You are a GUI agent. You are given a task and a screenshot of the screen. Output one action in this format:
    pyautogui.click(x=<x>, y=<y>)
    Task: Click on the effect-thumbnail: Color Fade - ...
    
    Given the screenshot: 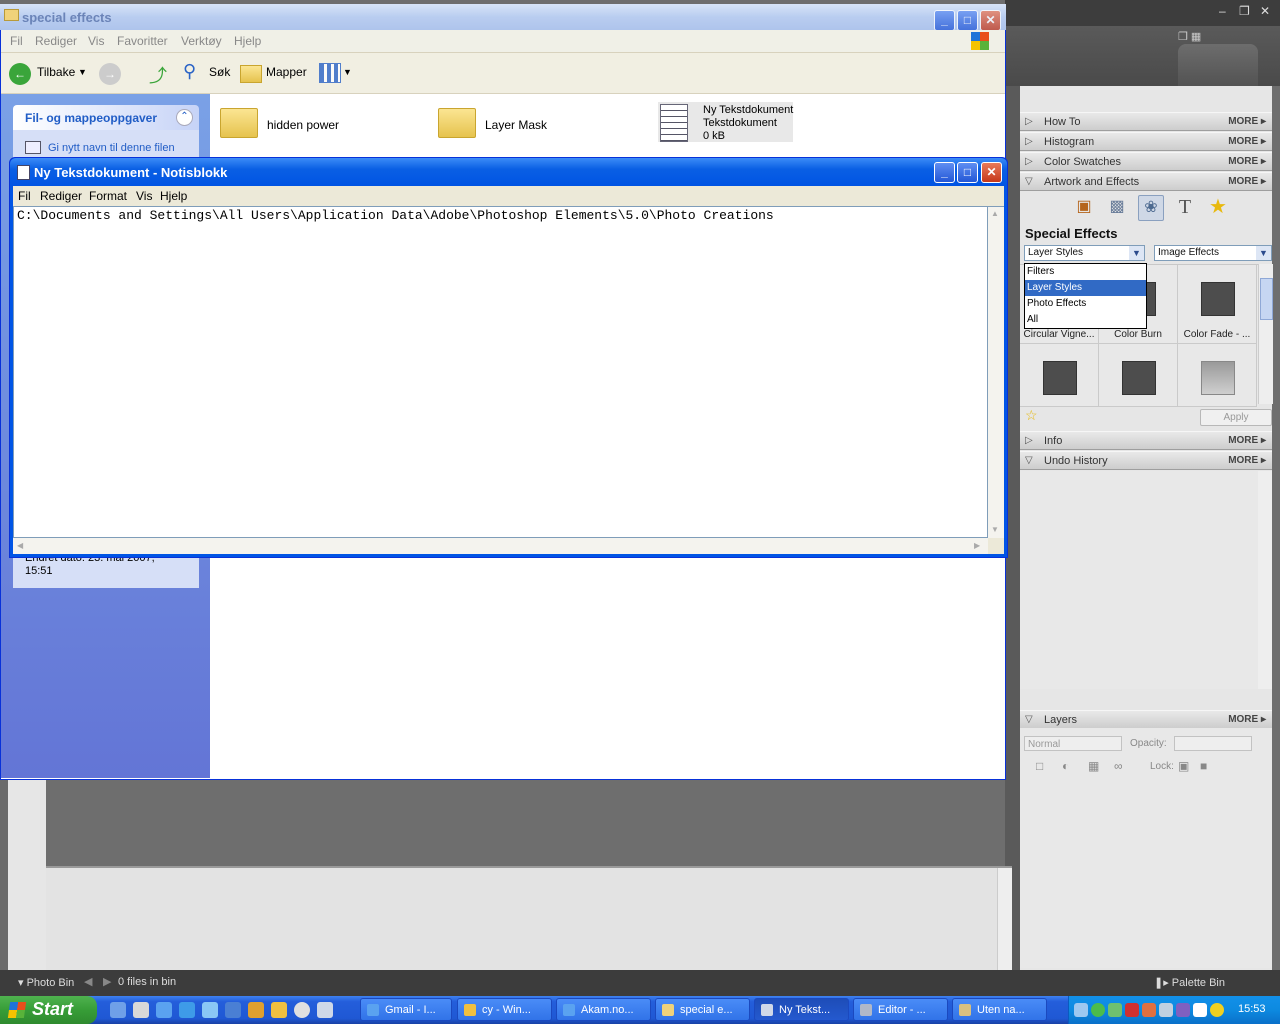 What is the action you would take?
    pyautogui.click(x=1217, y=304)
    